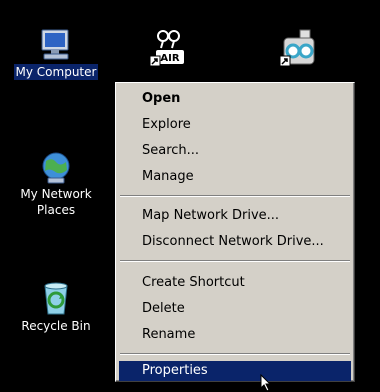 The height and width of the screenshot is (392, 380). Describe the element at coordinates (56, 210) in the screenshot. I see `network-places-label-line2: Places` at that location.